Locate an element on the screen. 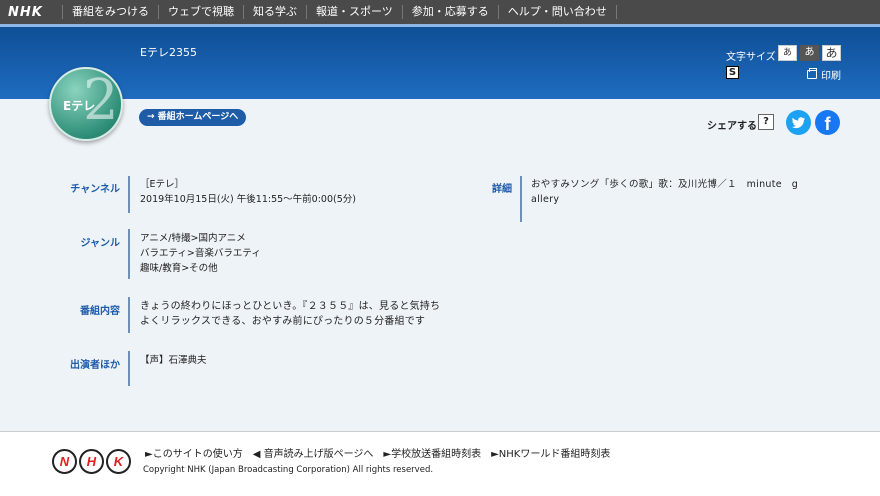 The width and height of the screenshot is (880, 496). detail-label: 詳細 is located at coordinates (502, 189).